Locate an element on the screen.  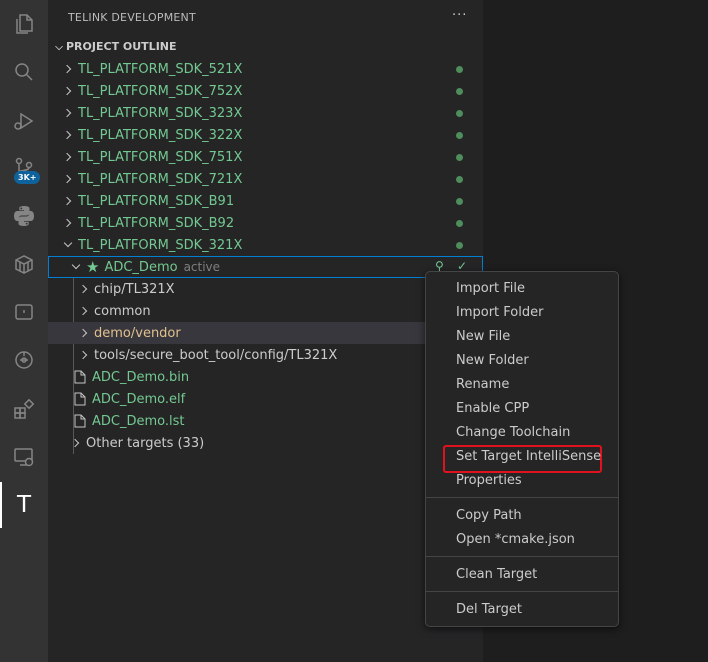
tree-item-sdk: TL_PLATFORM_SDK_321X is located at coordinates (265, 245).